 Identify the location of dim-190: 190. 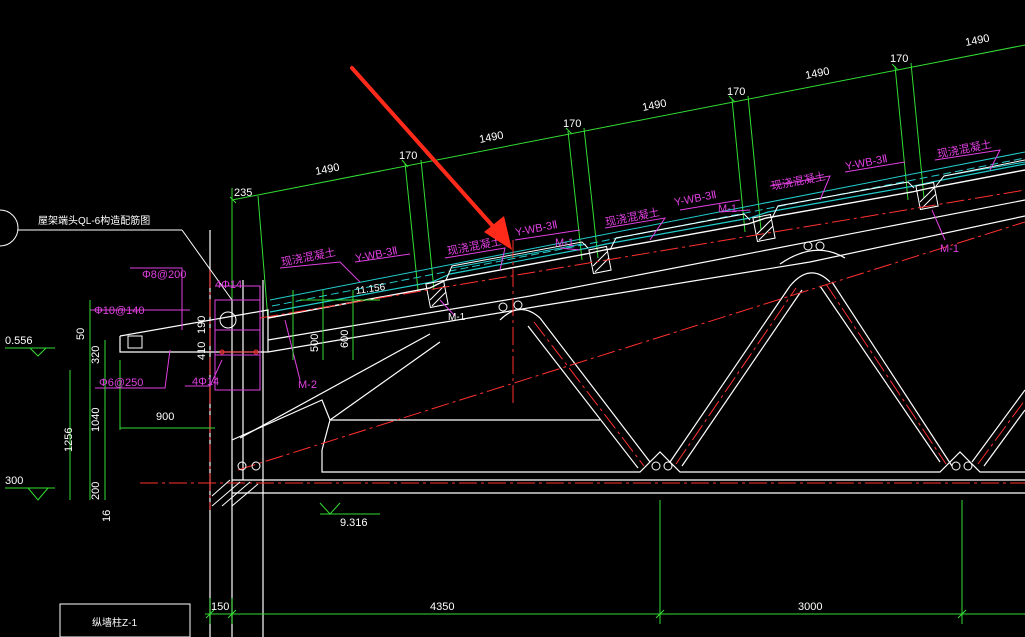
(202, 325).